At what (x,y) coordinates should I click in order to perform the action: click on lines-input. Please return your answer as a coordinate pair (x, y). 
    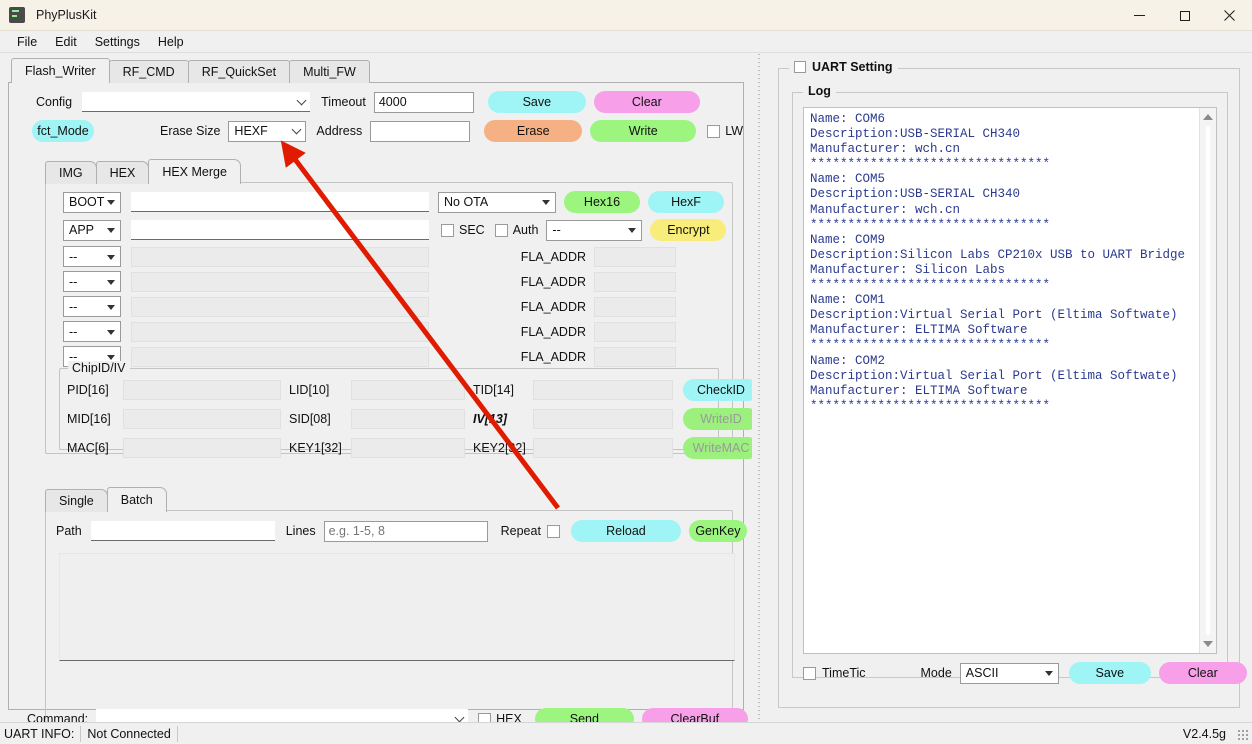
    Looking at the image, I should click on (405, 531).